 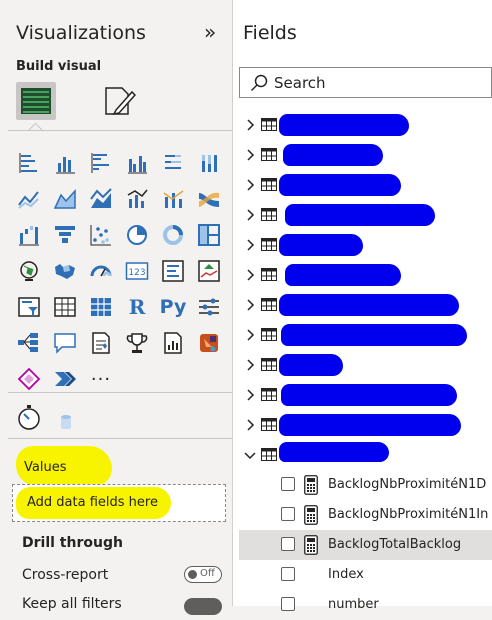 I want to click on smart-narrative-icon, so click(x=101, y=343).